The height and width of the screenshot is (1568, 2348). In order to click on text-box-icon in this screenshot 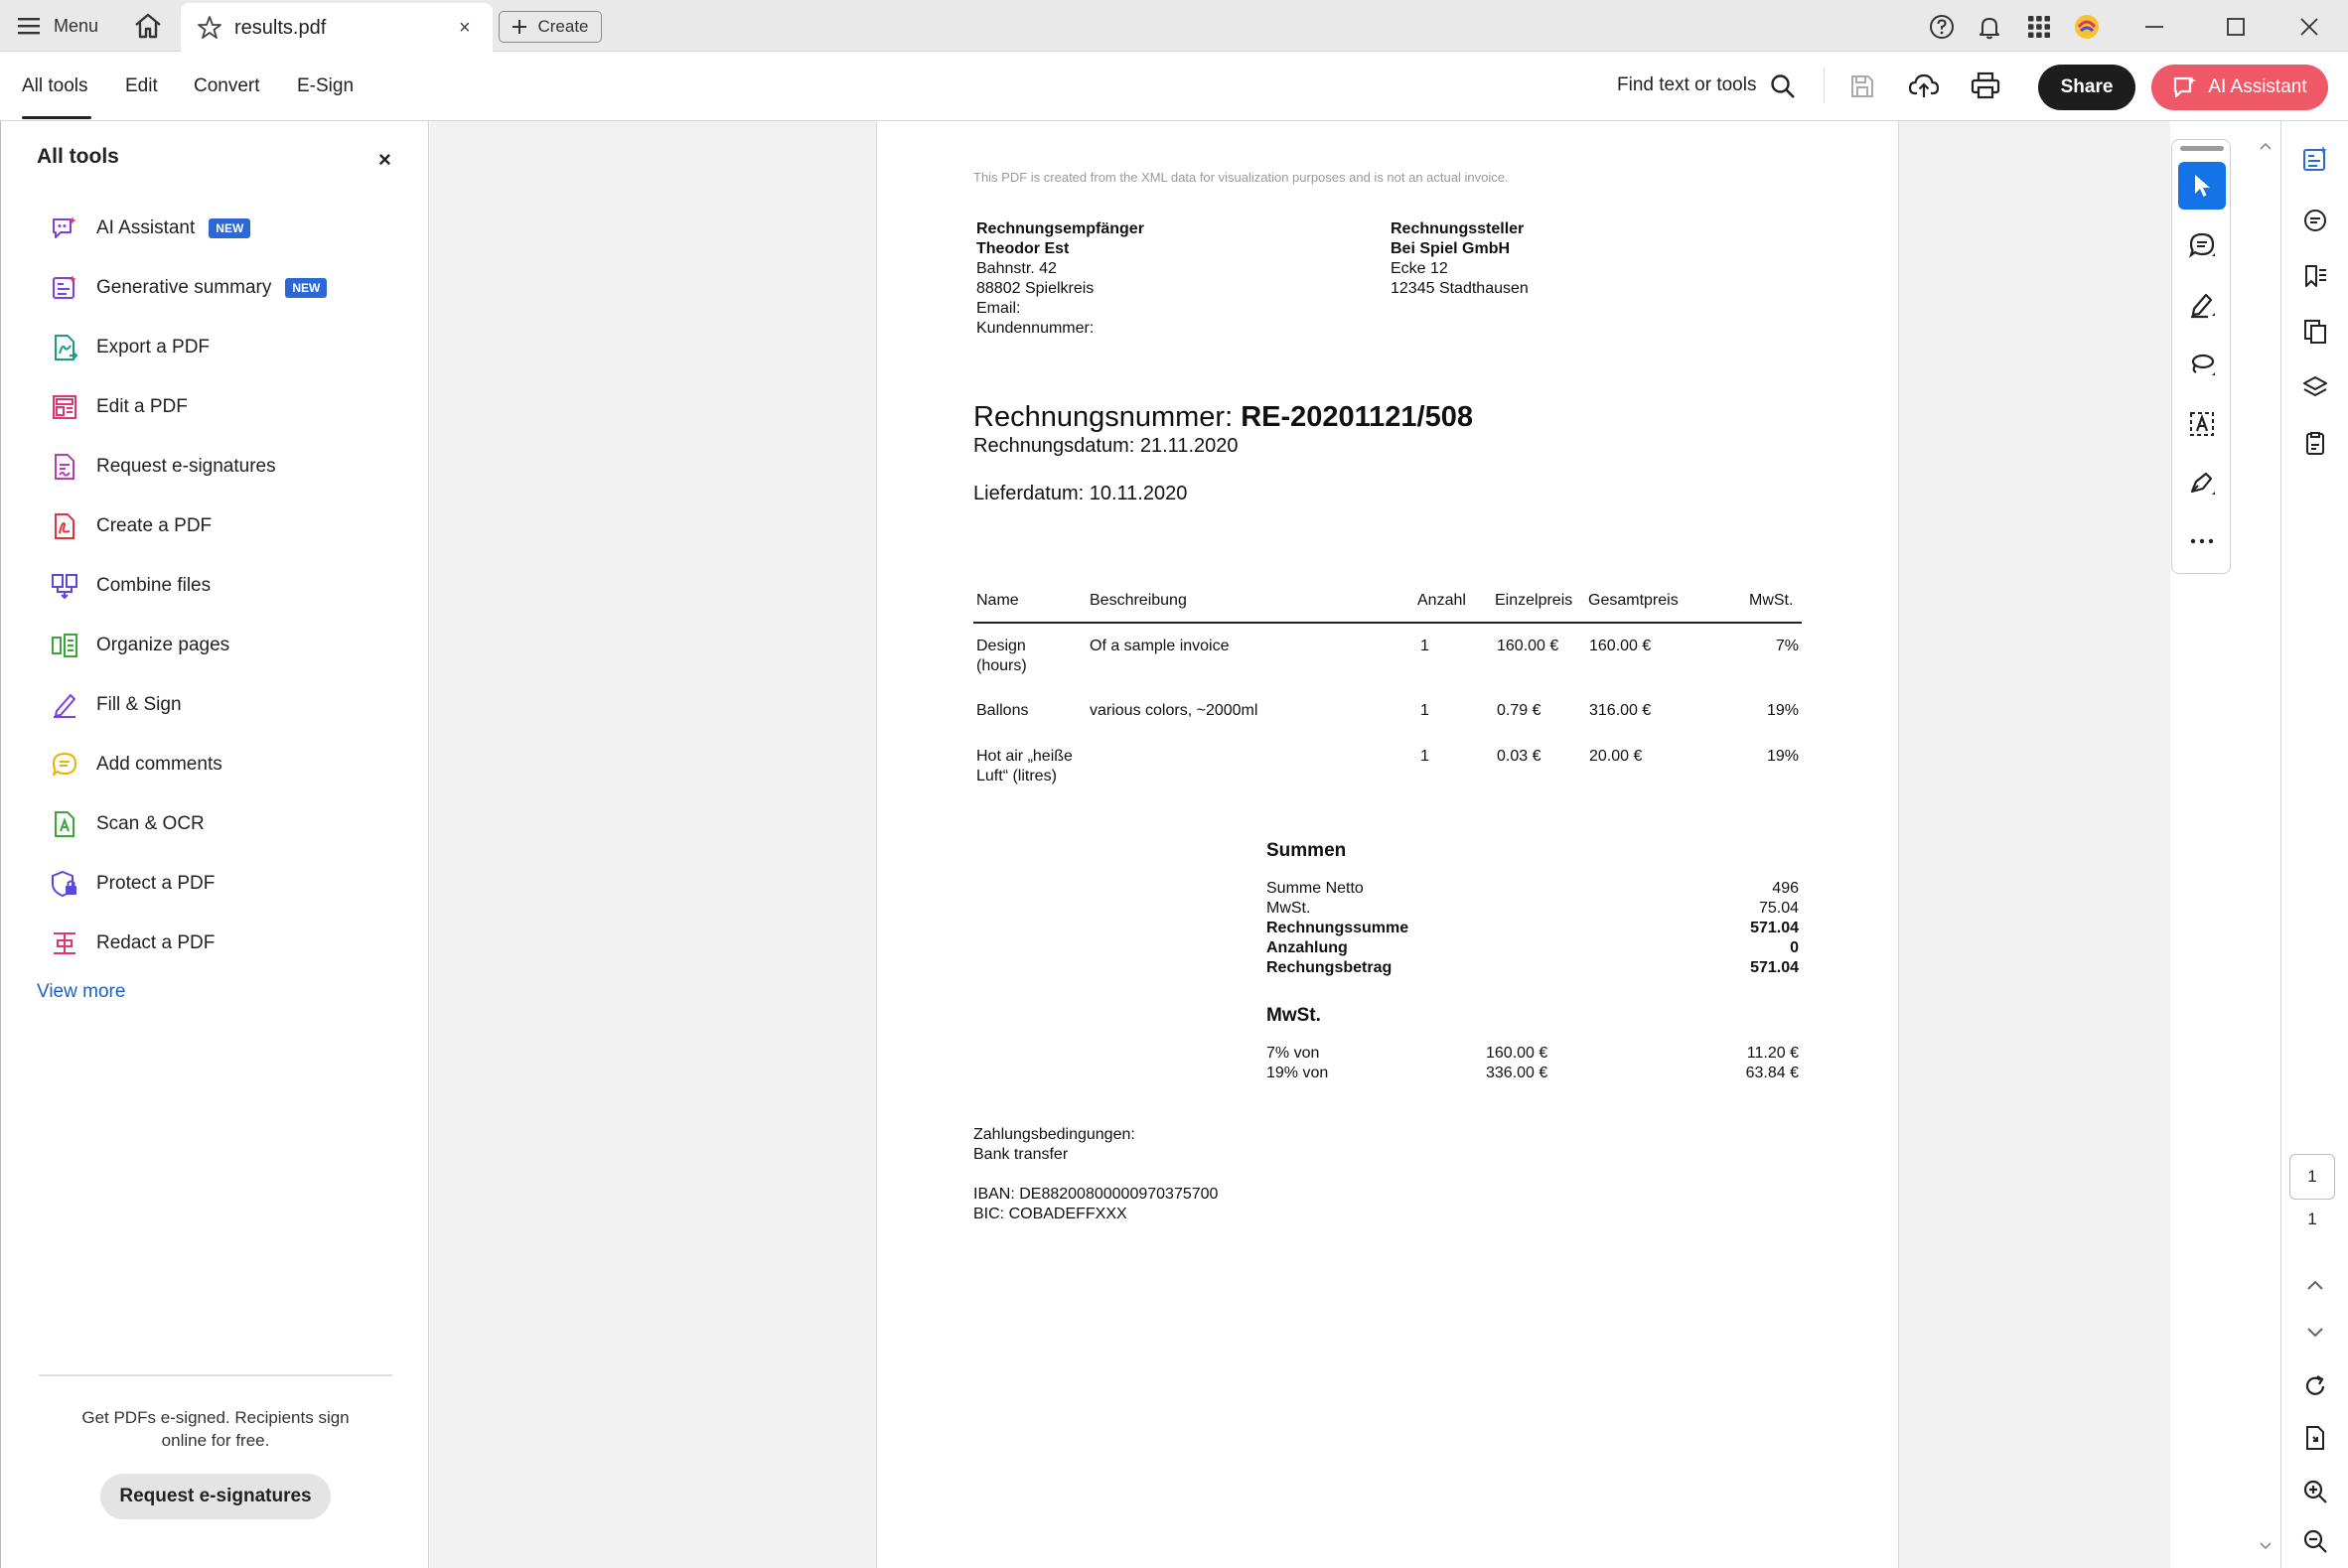, I will do `click(2202, 424)`.